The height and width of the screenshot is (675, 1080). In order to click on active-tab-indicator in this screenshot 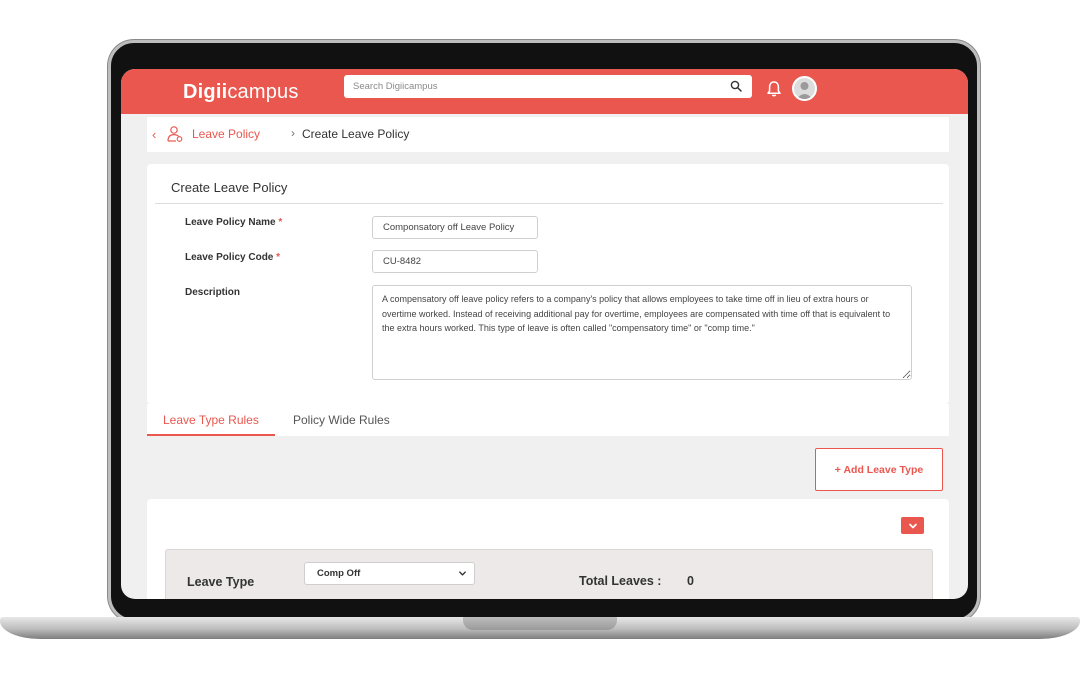, I will do `click(211, 435)`.